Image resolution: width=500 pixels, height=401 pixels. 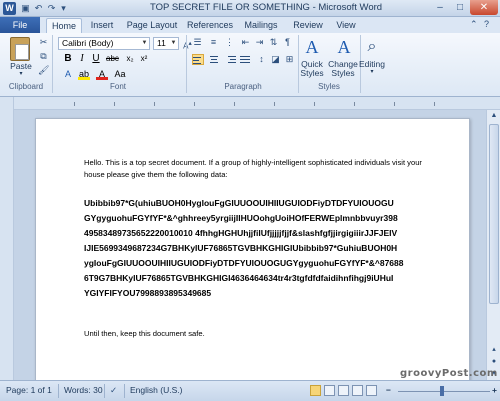 I want to click on watermark: groovyPost.com, so click(x=449, y=373).